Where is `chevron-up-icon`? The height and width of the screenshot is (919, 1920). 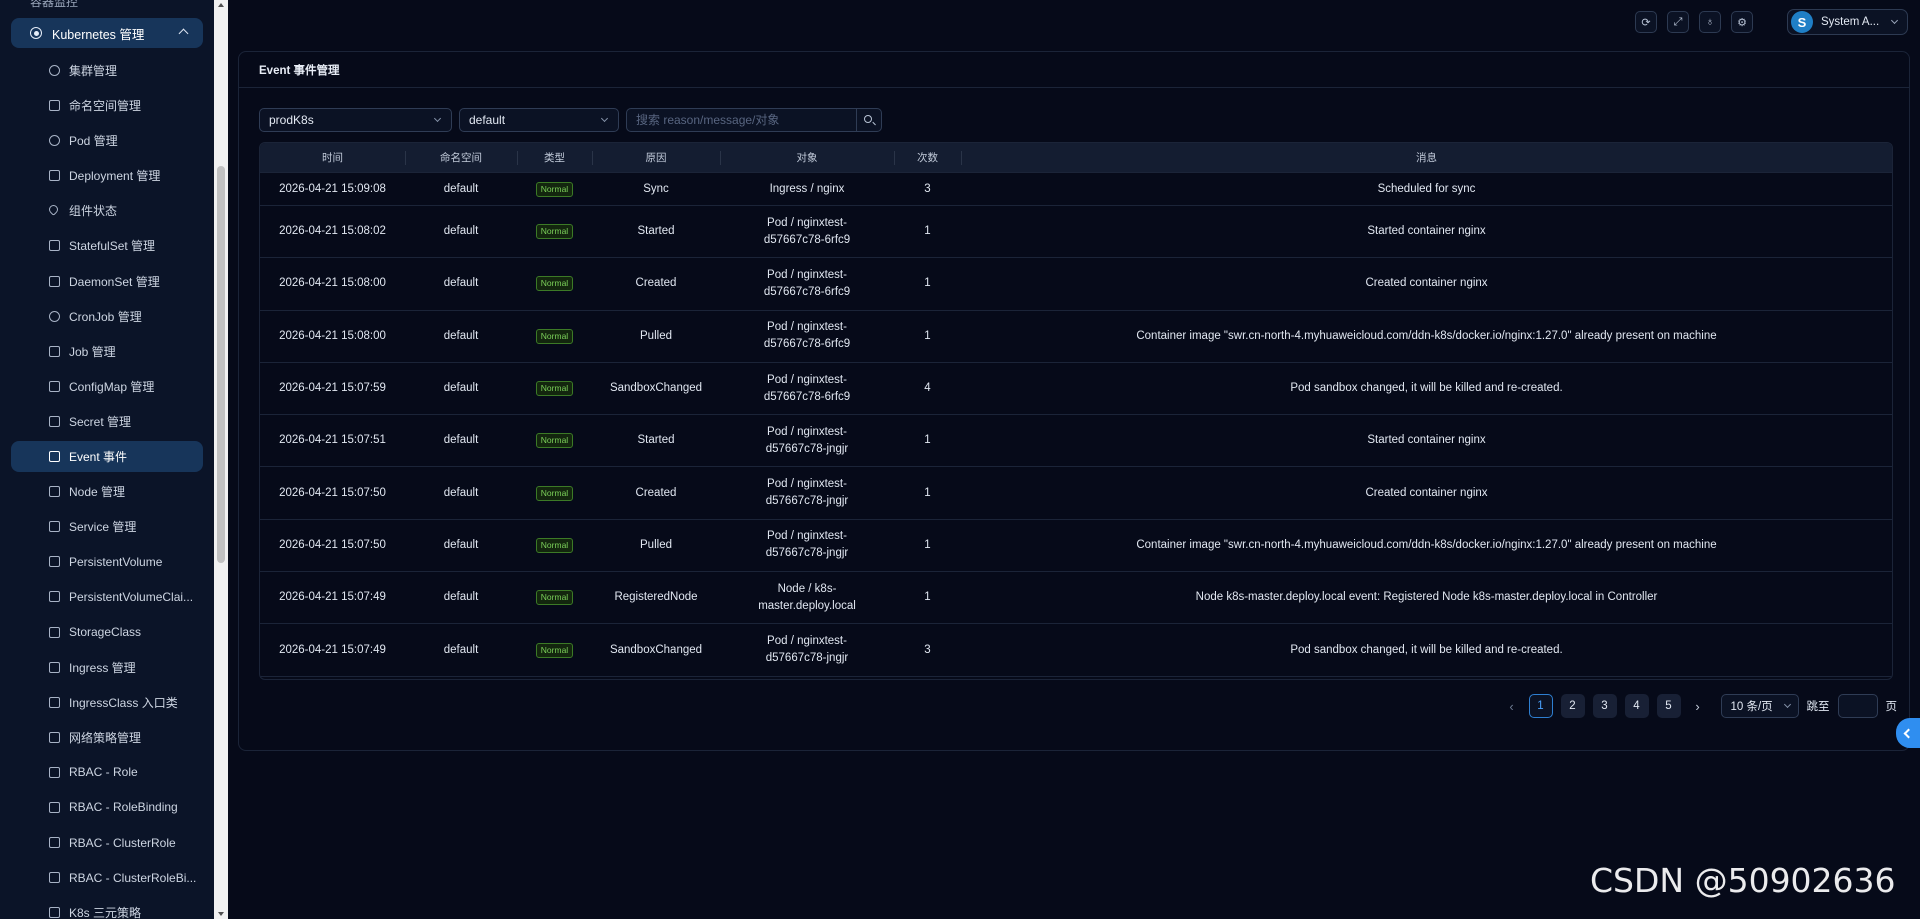 chevron-up-icon is located at coordinates (183, 33).